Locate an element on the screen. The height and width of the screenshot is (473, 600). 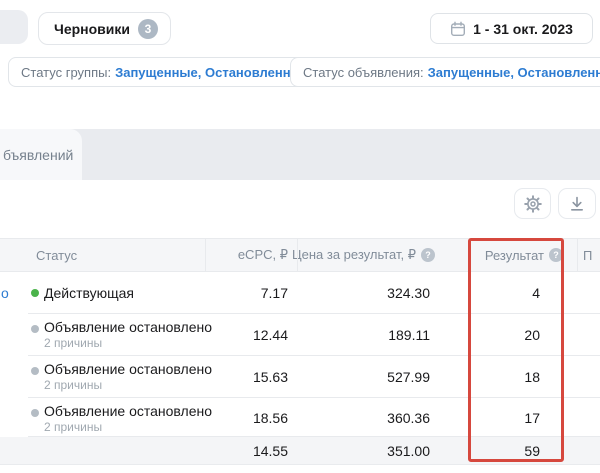
drafts-count-badge: 3 is located at coordinates (148, 28).